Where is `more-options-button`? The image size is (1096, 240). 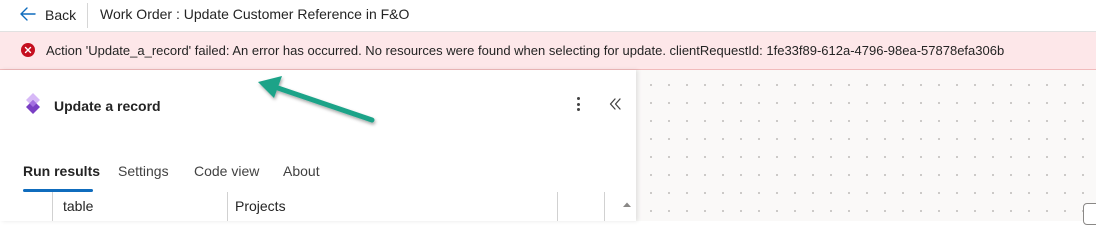 more-options-button is located at coordinates (578, 104).